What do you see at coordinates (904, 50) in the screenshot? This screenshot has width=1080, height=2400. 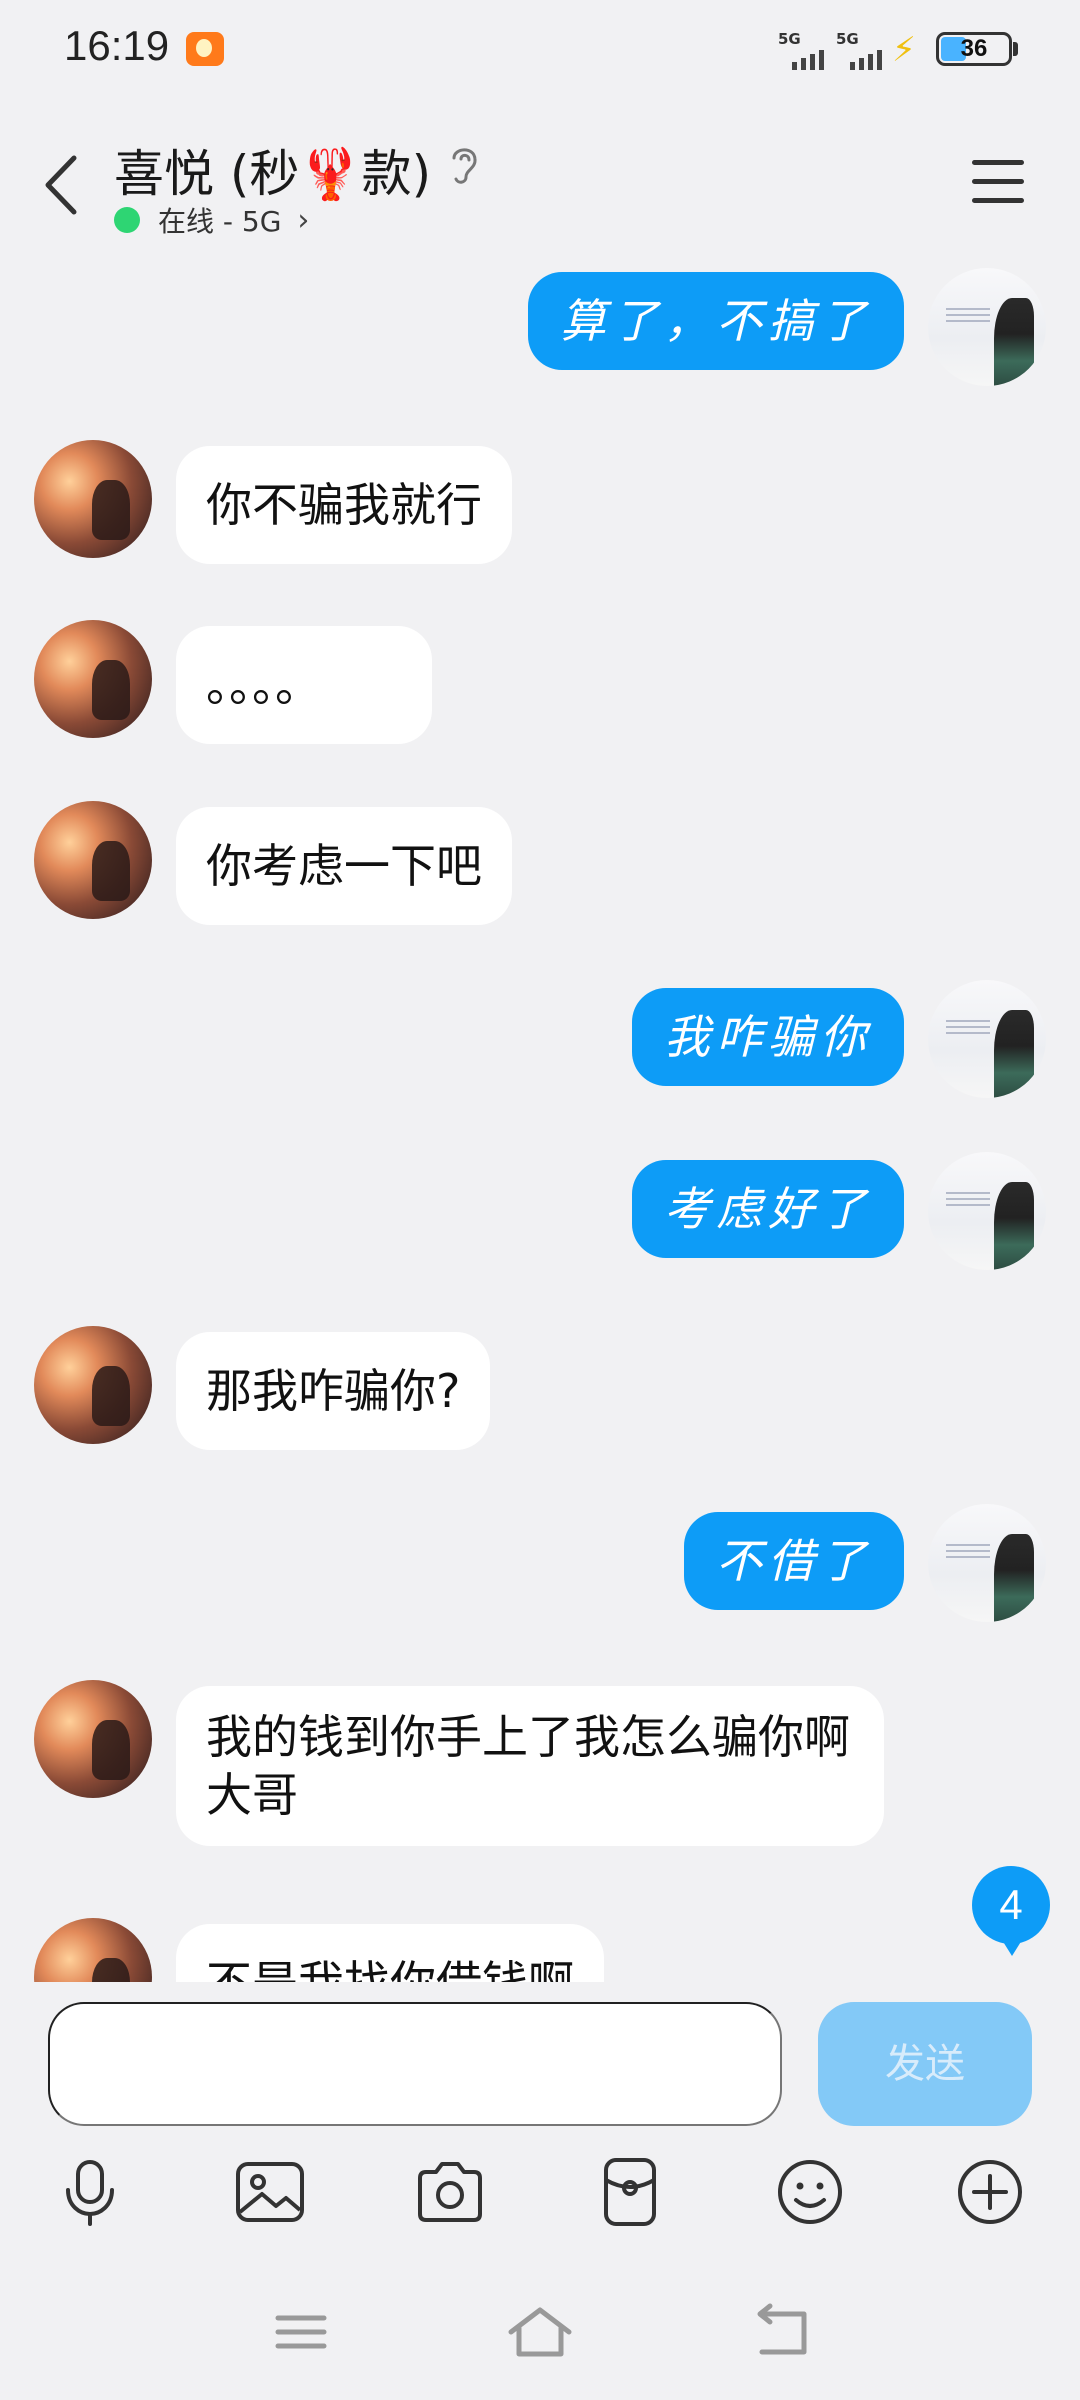 I see `charging-icon: ⚡` at bounding box center [904, 50].